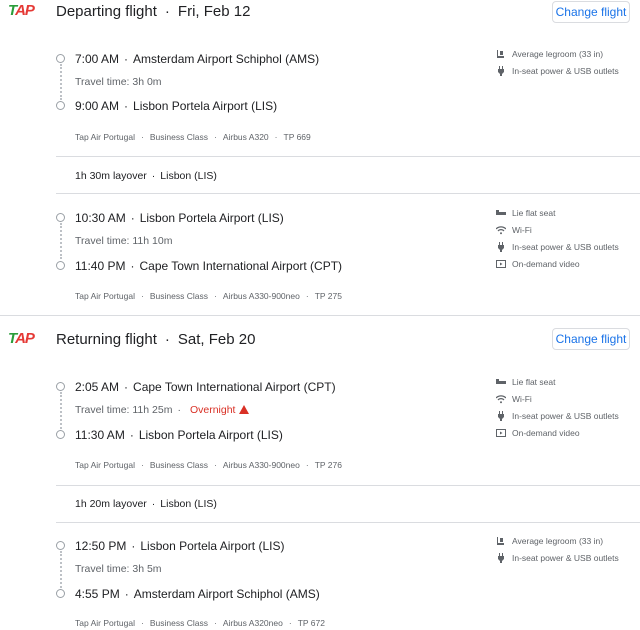 This screenshot has height=630, width=640. Describe the element at coordinates (179, 218) in the screenshot. I see `departure-stop: 10:30 AM · Lisbon Portela Airport (LIS)` at that location.